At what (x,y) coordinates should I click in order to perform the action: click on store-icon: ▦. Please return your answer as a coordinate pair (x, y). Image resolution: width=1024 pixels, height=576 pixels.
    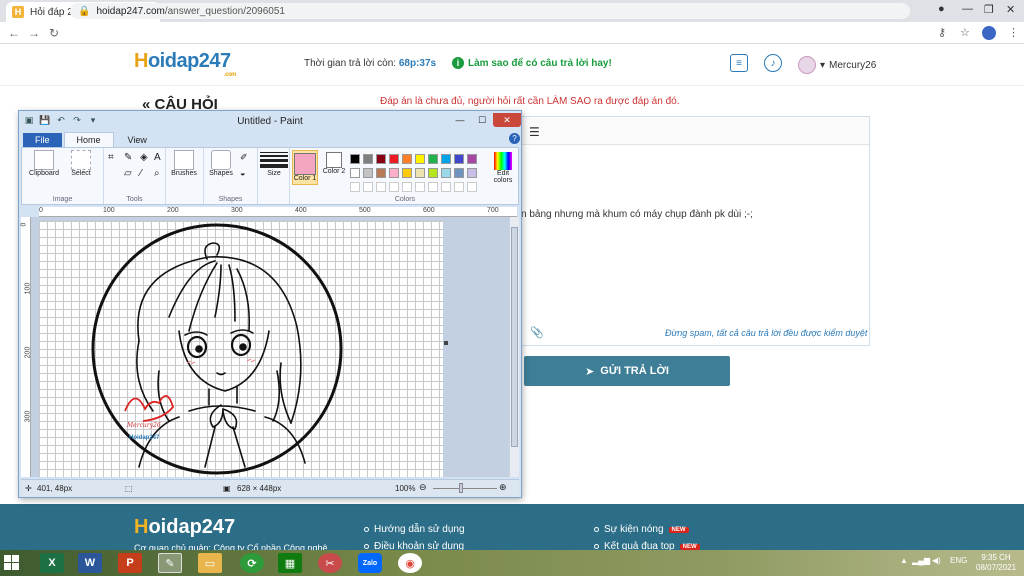
    Looking at the image, I should click on (290, 563).